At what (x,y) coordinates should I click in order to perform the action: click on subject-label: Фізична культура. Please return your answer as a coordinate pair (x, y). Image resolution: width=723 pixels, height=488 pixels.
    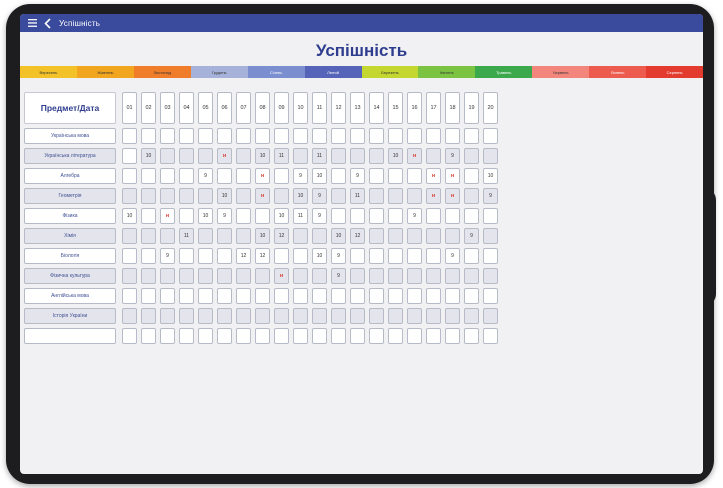
    Looking at the image, I should click on (70, 276).